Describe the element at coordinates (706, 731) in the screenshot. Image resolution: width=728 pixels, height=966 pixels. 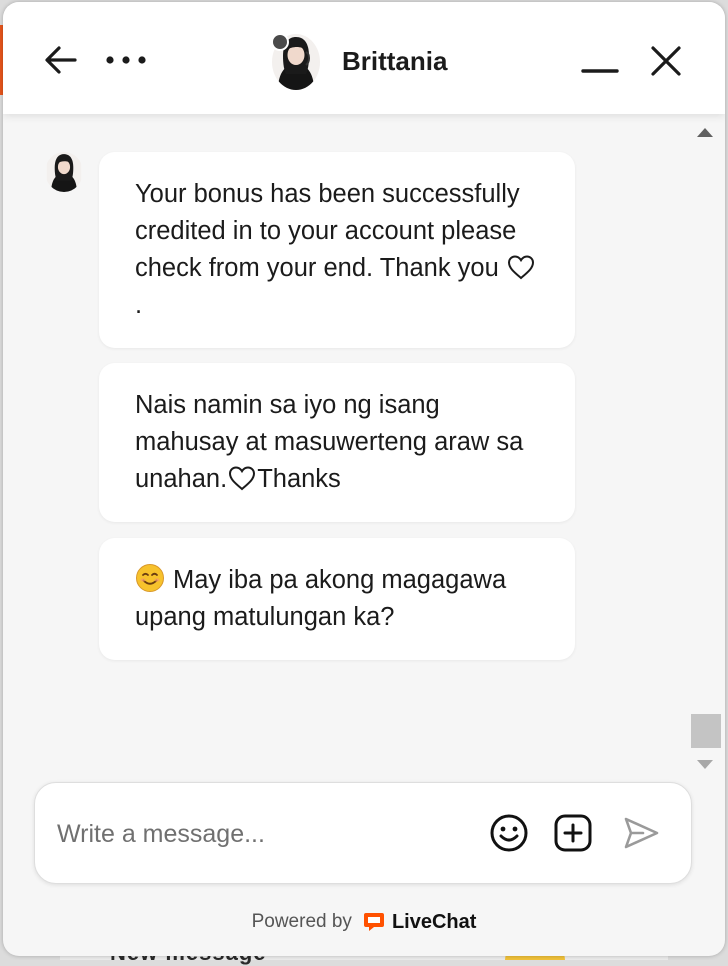
I see `scrollbar-thumb` at that location.